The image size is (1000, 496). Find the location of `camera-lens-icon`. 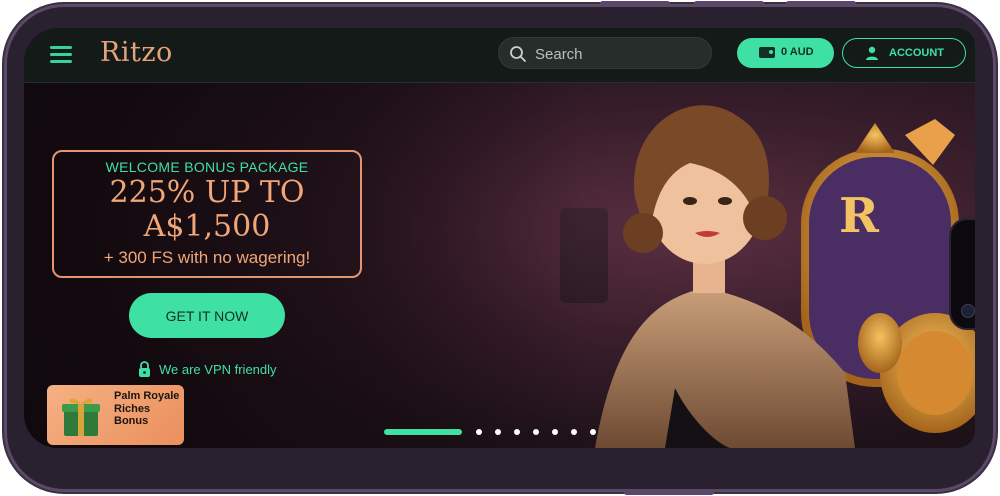

camera-lens-icon is located at coordinates (968, 311).